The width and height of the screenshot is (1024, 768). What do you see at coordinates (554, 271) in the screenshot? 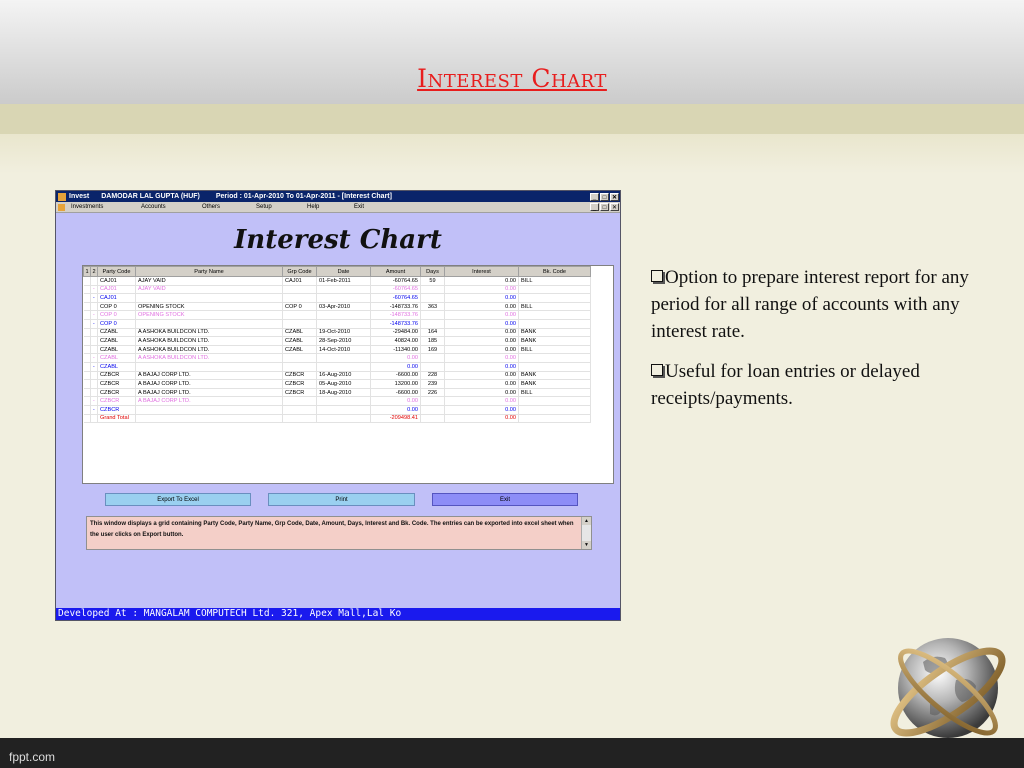
I see `column-header: Bk. Code` at bounding box center [554, 271].